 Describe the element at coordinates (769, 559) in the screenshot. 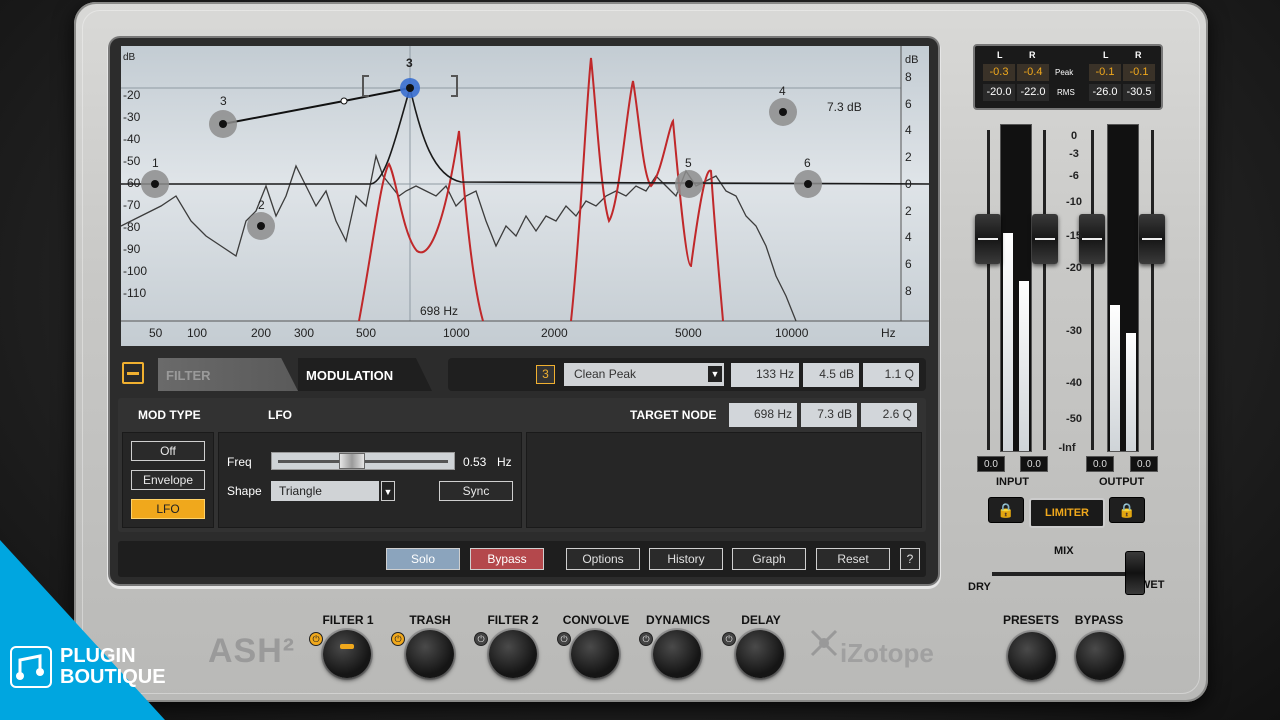

I see `graph-button: Graph` at that location.